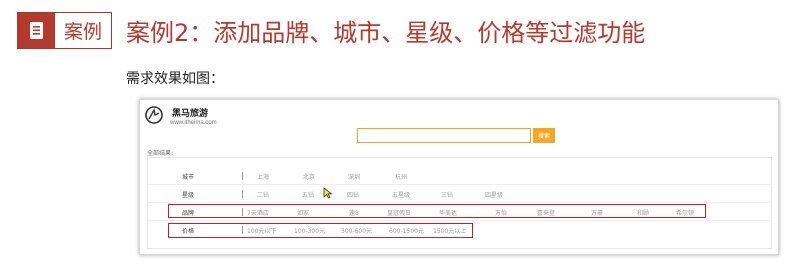 Image resolution: width=794 pixels, height=275 pixels. I want to click on filter-row-city: 城市 上海 北京 深圳 杭州, so click(459, 176).